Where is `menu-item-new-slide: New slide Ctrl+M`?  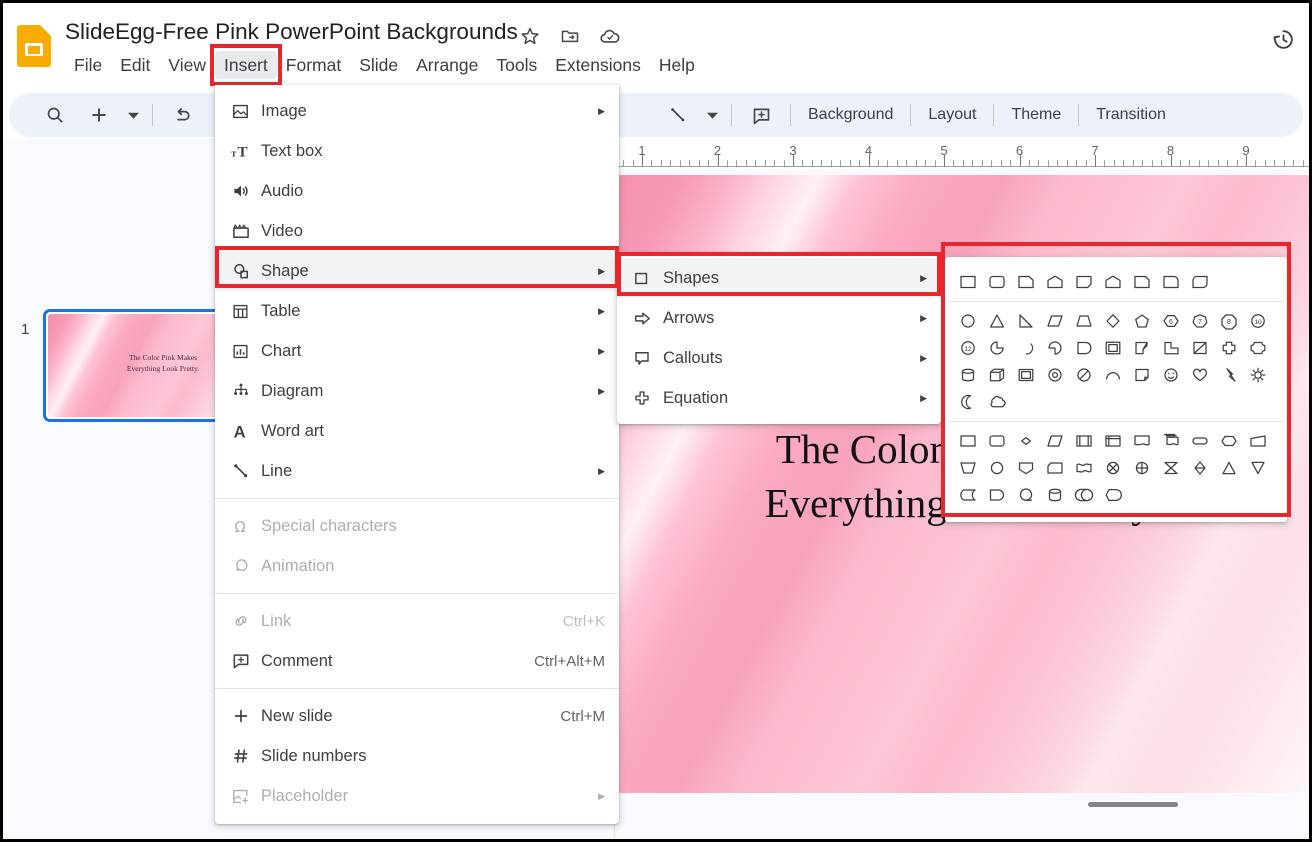 menu-item-new-slide: New slide Ctrl+M is located at coordinates (417, 716).